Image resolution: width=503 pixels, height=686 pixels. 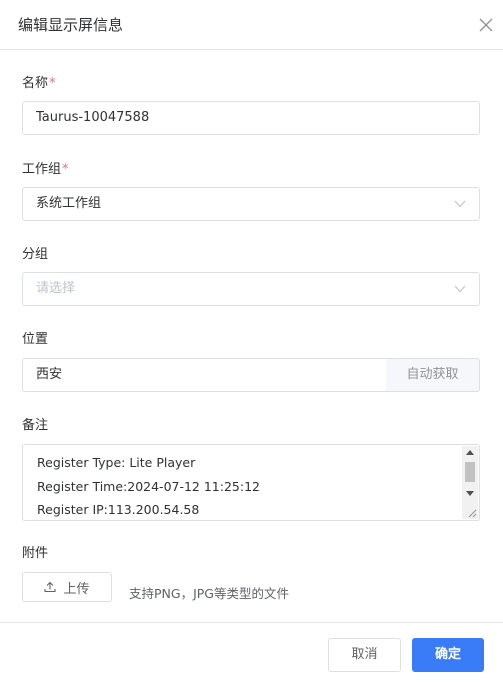 What do you see at coordinates (118, 509) in the screenshot?
I see `notes-line: Register IP:113.200.54.58` at bounding box center [118, 509].